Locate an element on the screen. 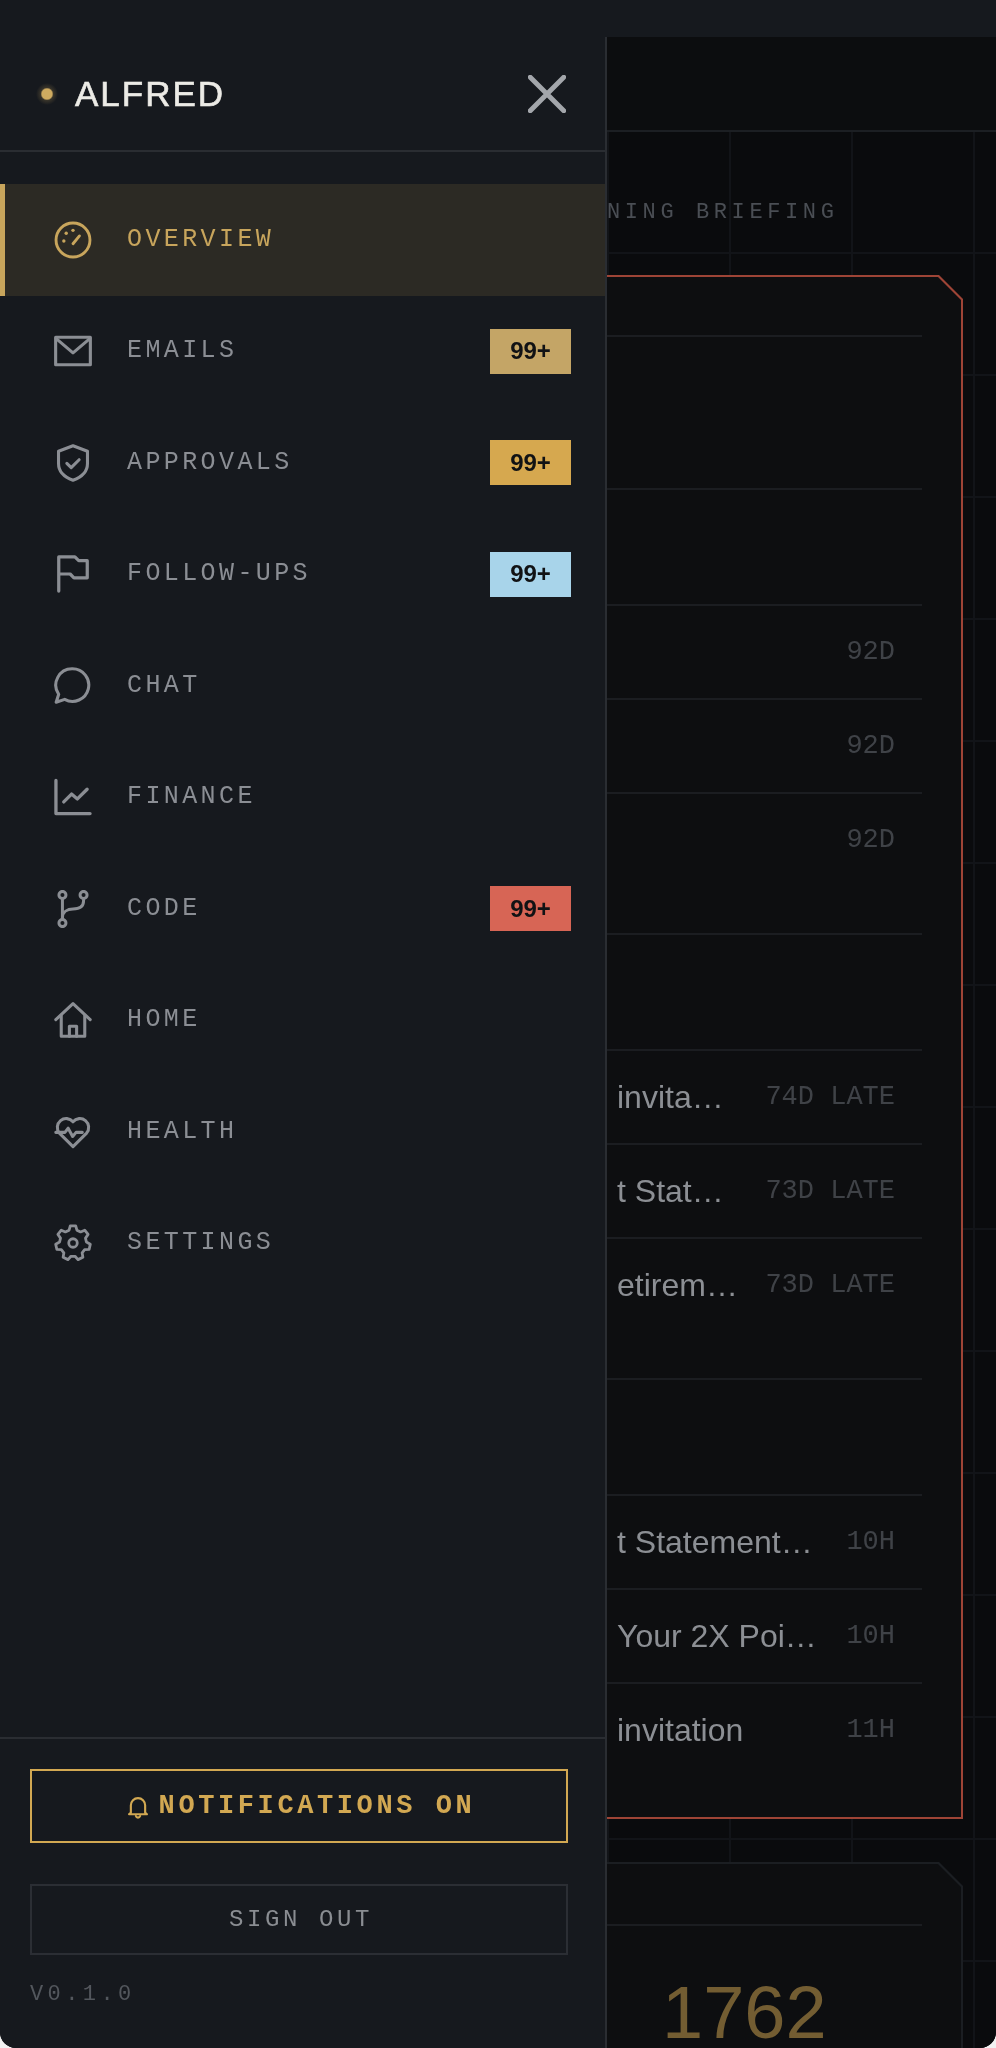  sign-out-button: SIGN OUT is located at coordinates (299, 1919).